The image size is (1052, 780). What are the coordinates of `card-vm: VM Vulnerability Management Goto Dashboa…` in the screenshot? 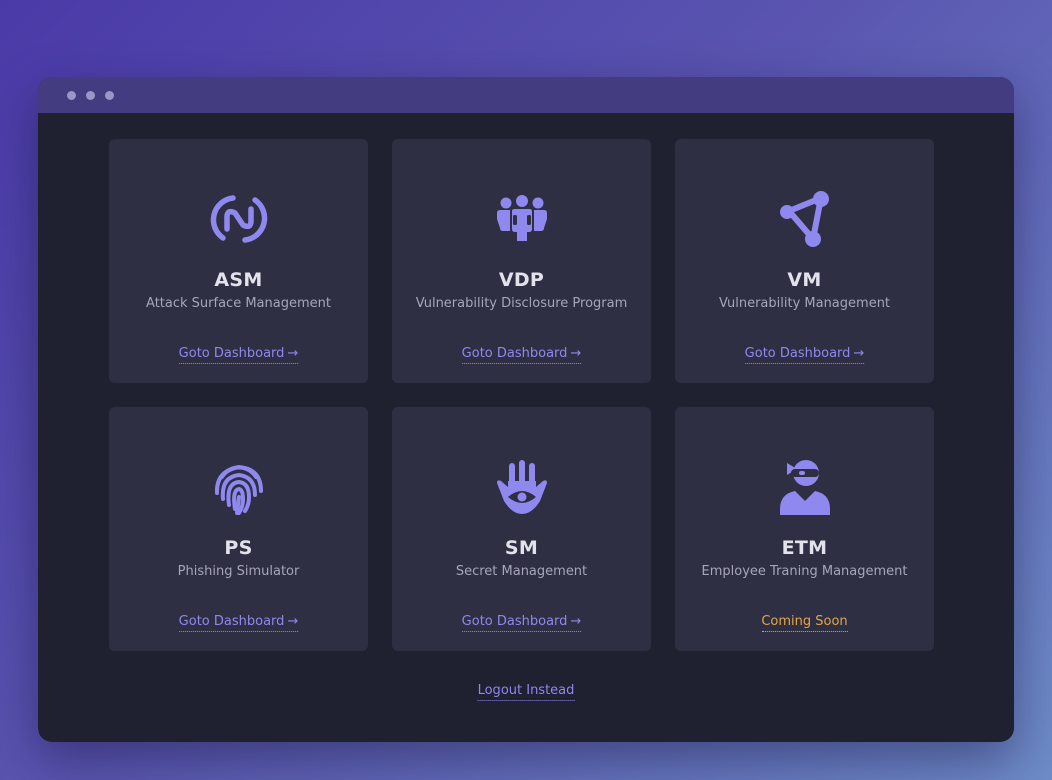 It's located at (804, 261).